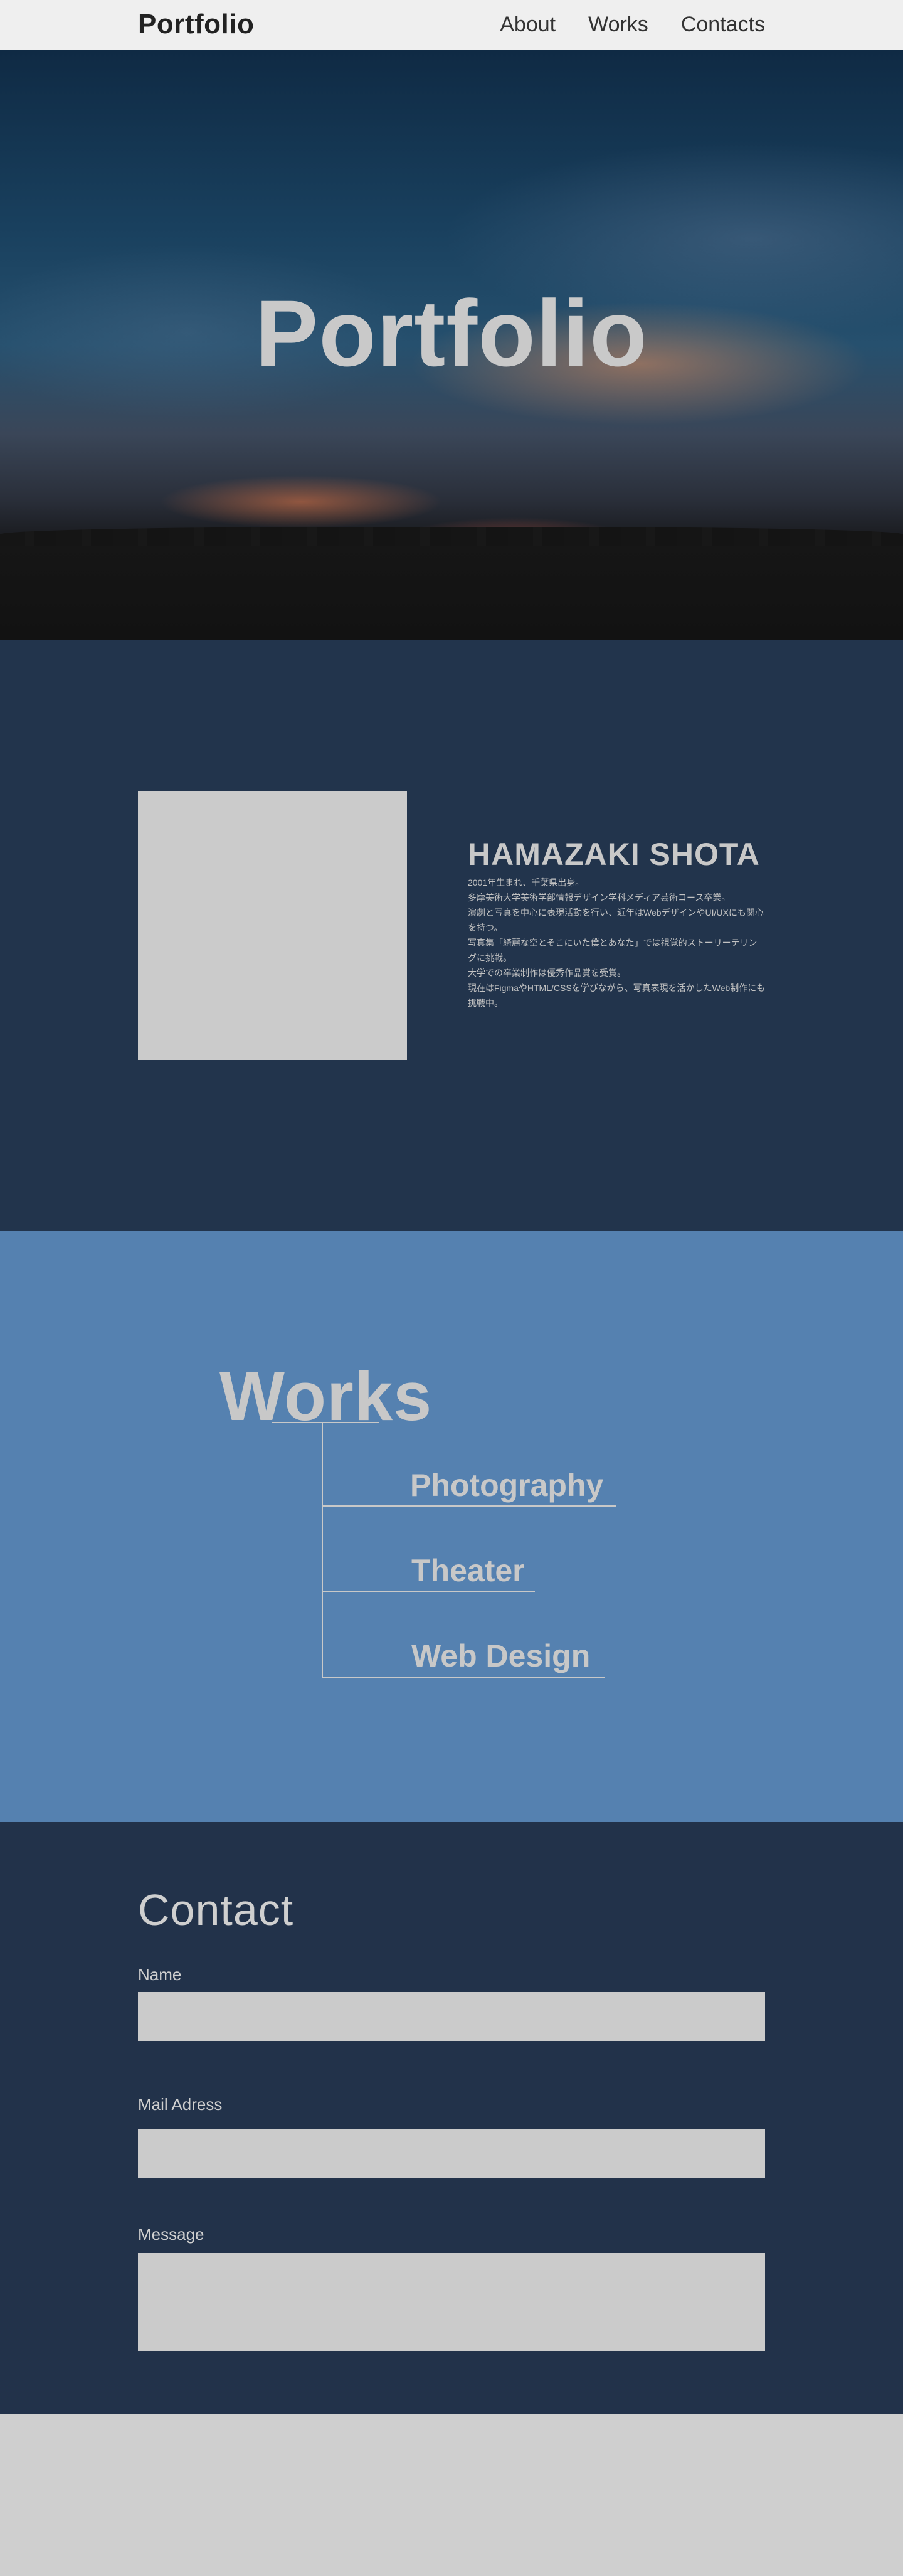 Image resolution: width=903 pixels, height=2576 pixels. Describe the element at coordinates (528, 25) in the screenshot. I see `nav-about-link: About` at that location.